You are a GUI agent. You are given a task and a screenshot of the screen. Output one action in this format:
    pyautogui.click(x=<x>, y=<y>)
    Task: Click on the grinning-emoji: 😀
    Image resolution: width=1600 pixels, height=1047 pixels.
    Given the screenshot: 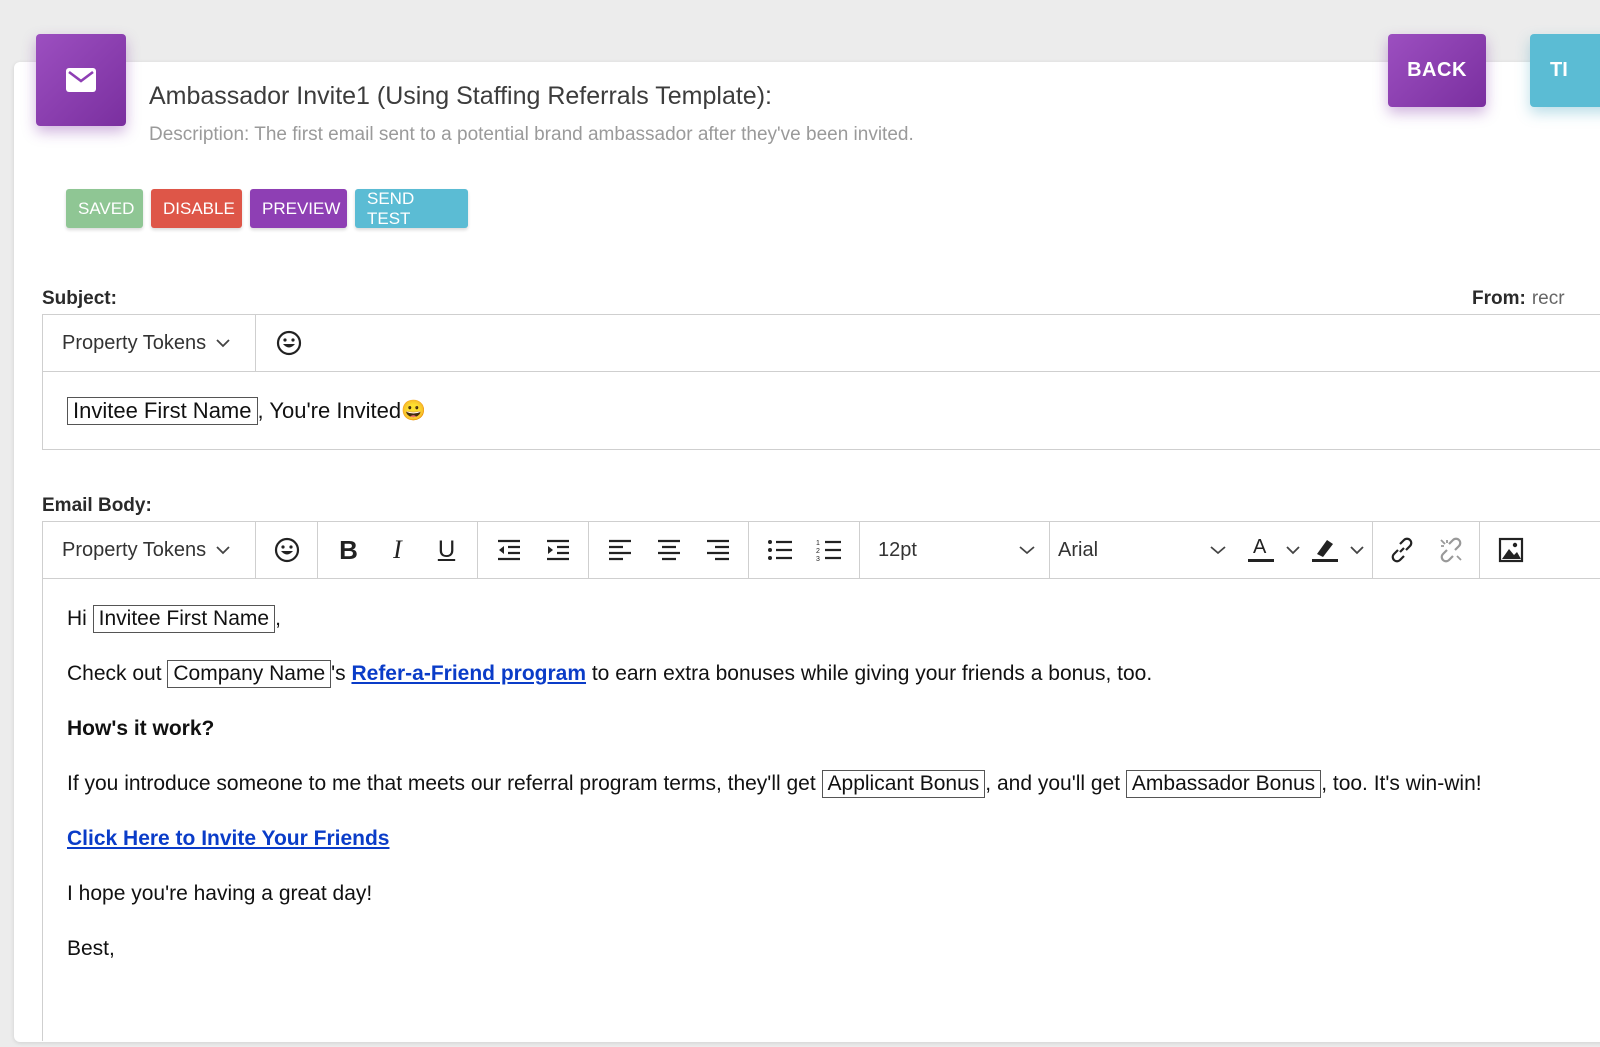 What is the action you would take?
    pyautogui.click(x=414, y=411)
    